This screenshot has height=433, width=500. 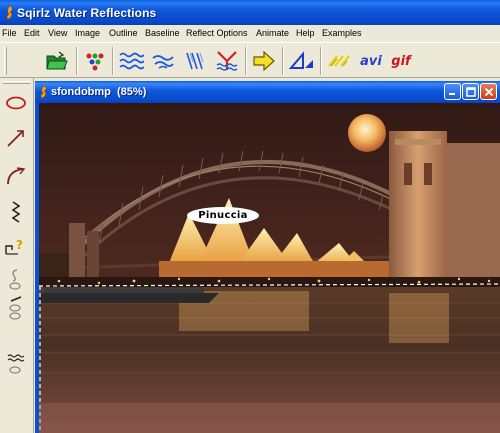 I want to click on open-button, so click(x=57, y=61).